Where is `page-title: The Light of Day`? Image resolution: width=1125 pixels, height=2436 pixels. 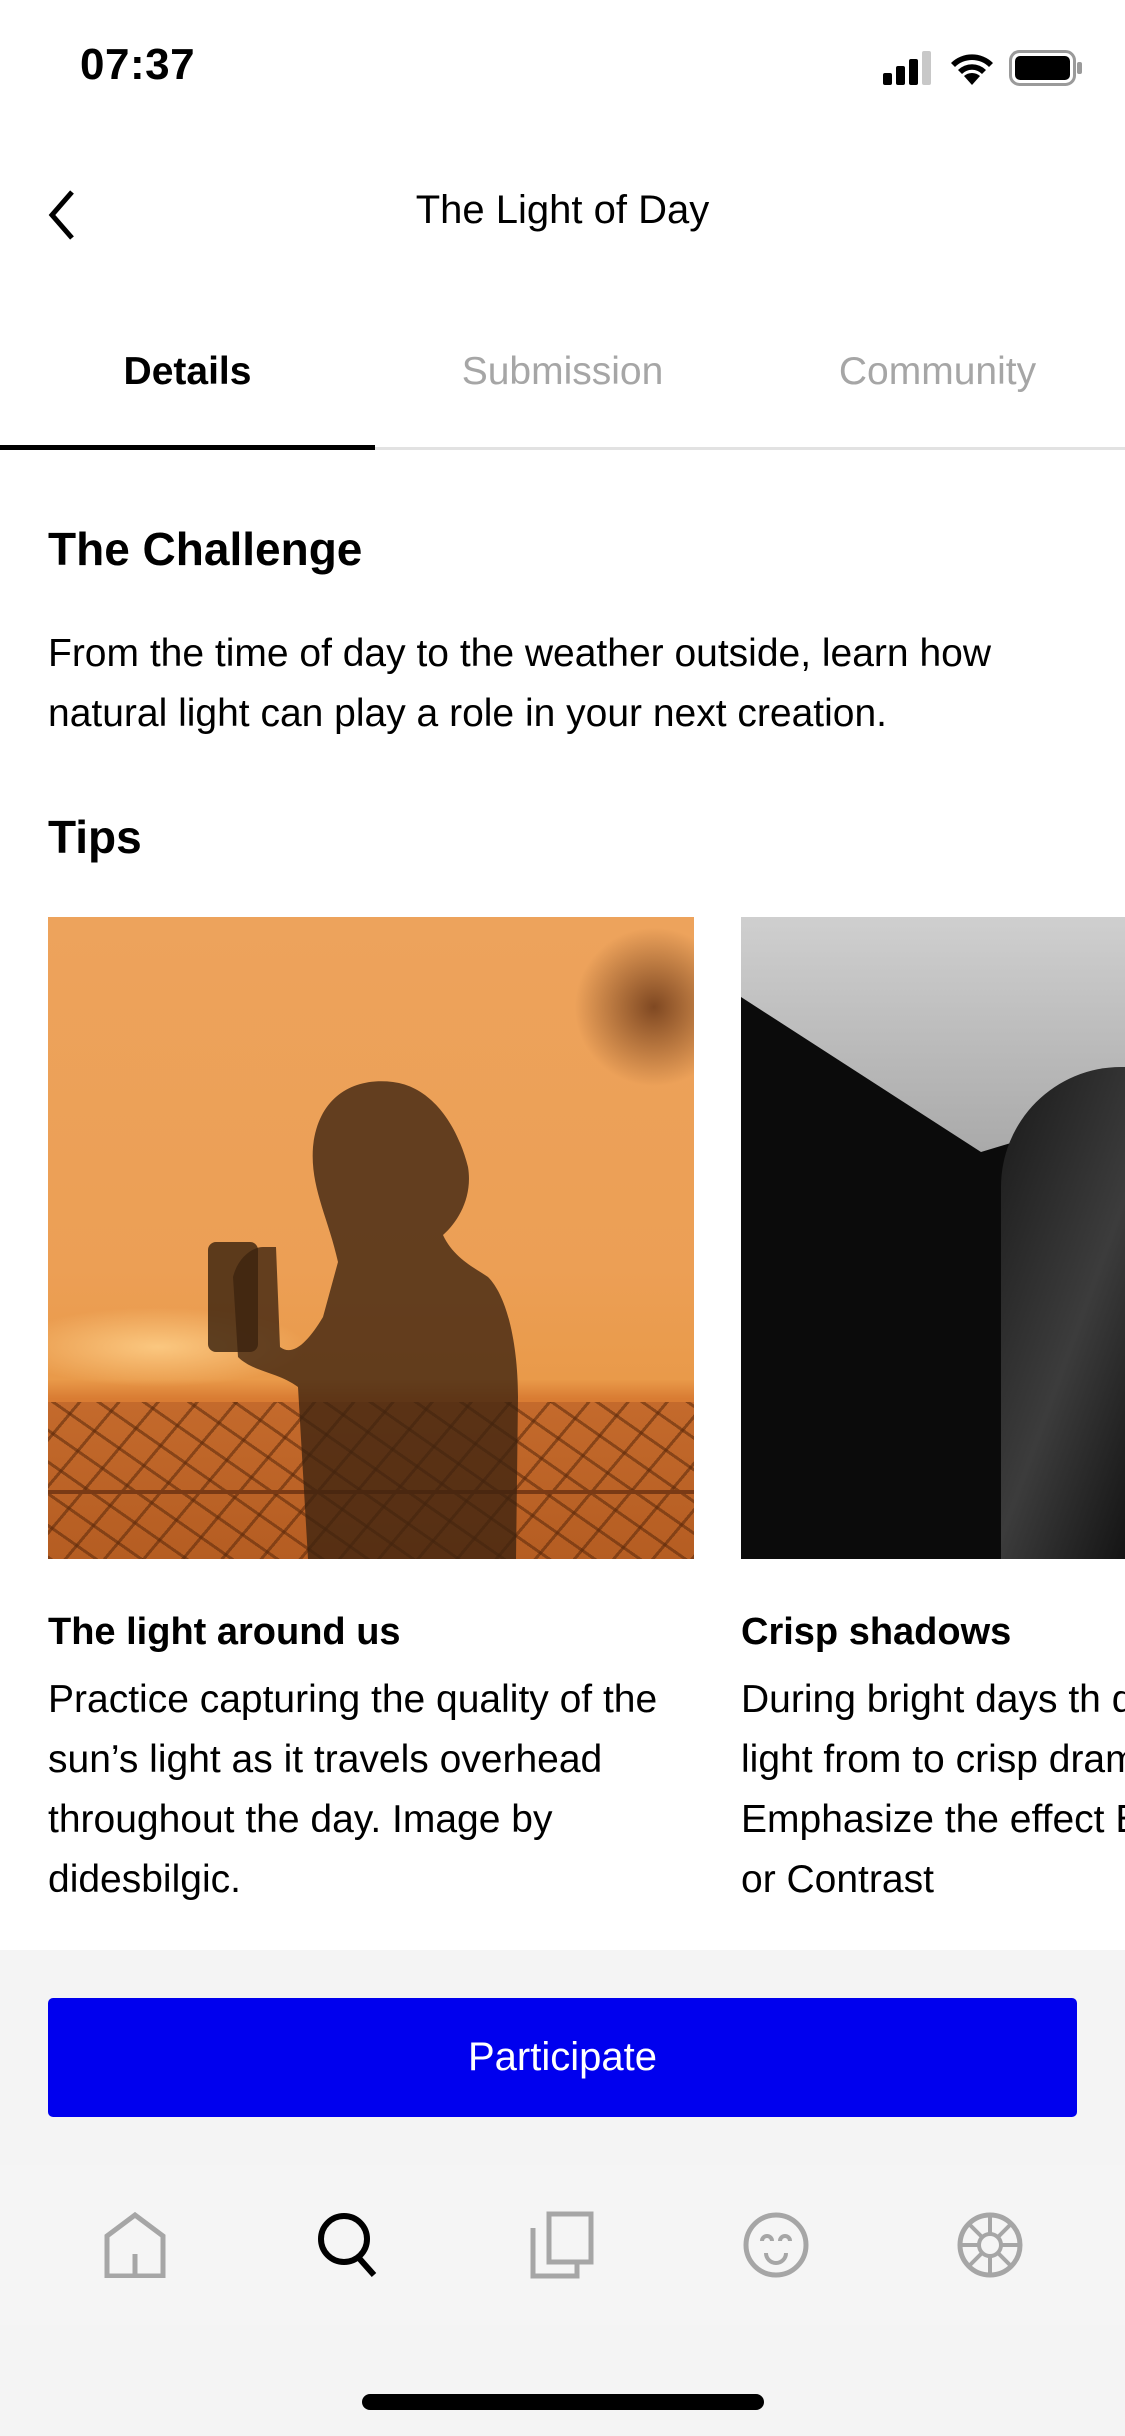
page-title: The Light of Day is located at coordinates (562, 210).